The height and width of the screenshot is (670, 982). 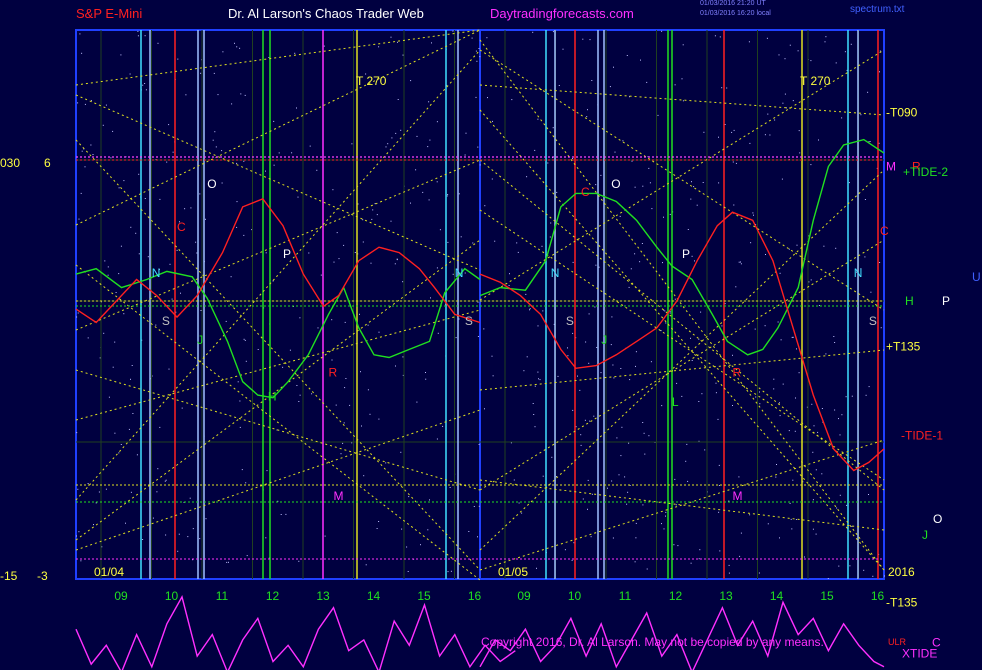 What do you see at coordinates (902, 602) in the screenshot?
I see `right-margin-label: -T135` at bounding box center [902, 602].